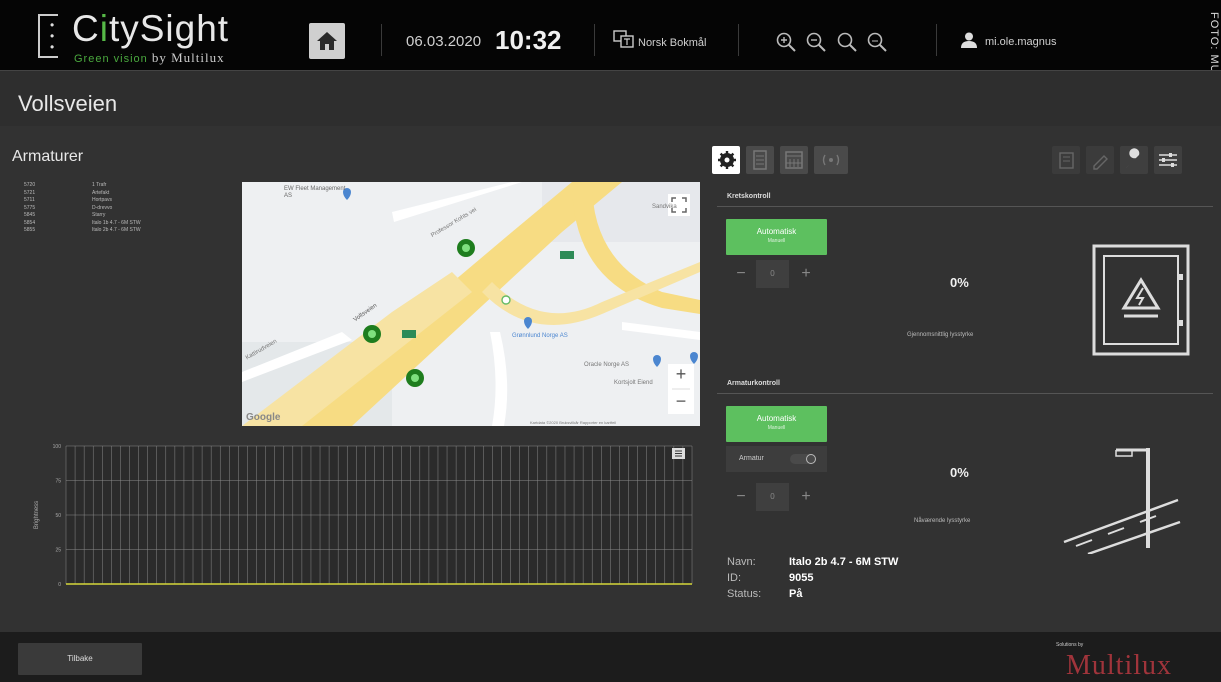 This screenshot has width=1221, height=682. What do you see at coordinates (124, 201) in the screenshot?
I see `list-item: 5711 Hortpavs` at bounding box center [124, 201].